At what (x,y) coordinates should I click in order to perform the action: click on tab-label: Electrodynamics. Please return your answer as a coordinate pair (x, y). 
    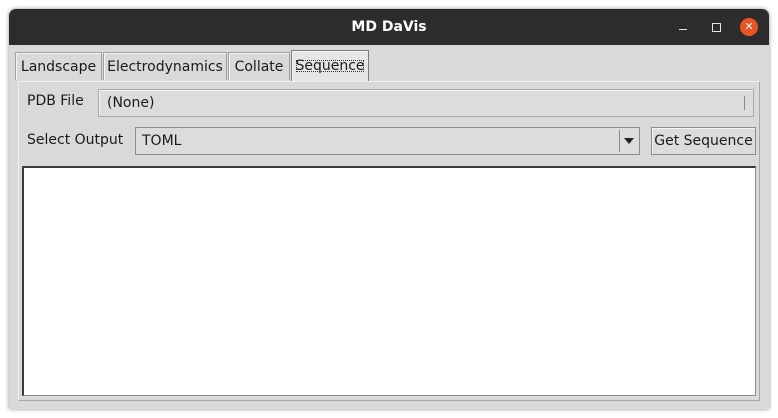
    Looking at the image, I should click on (165, 67).